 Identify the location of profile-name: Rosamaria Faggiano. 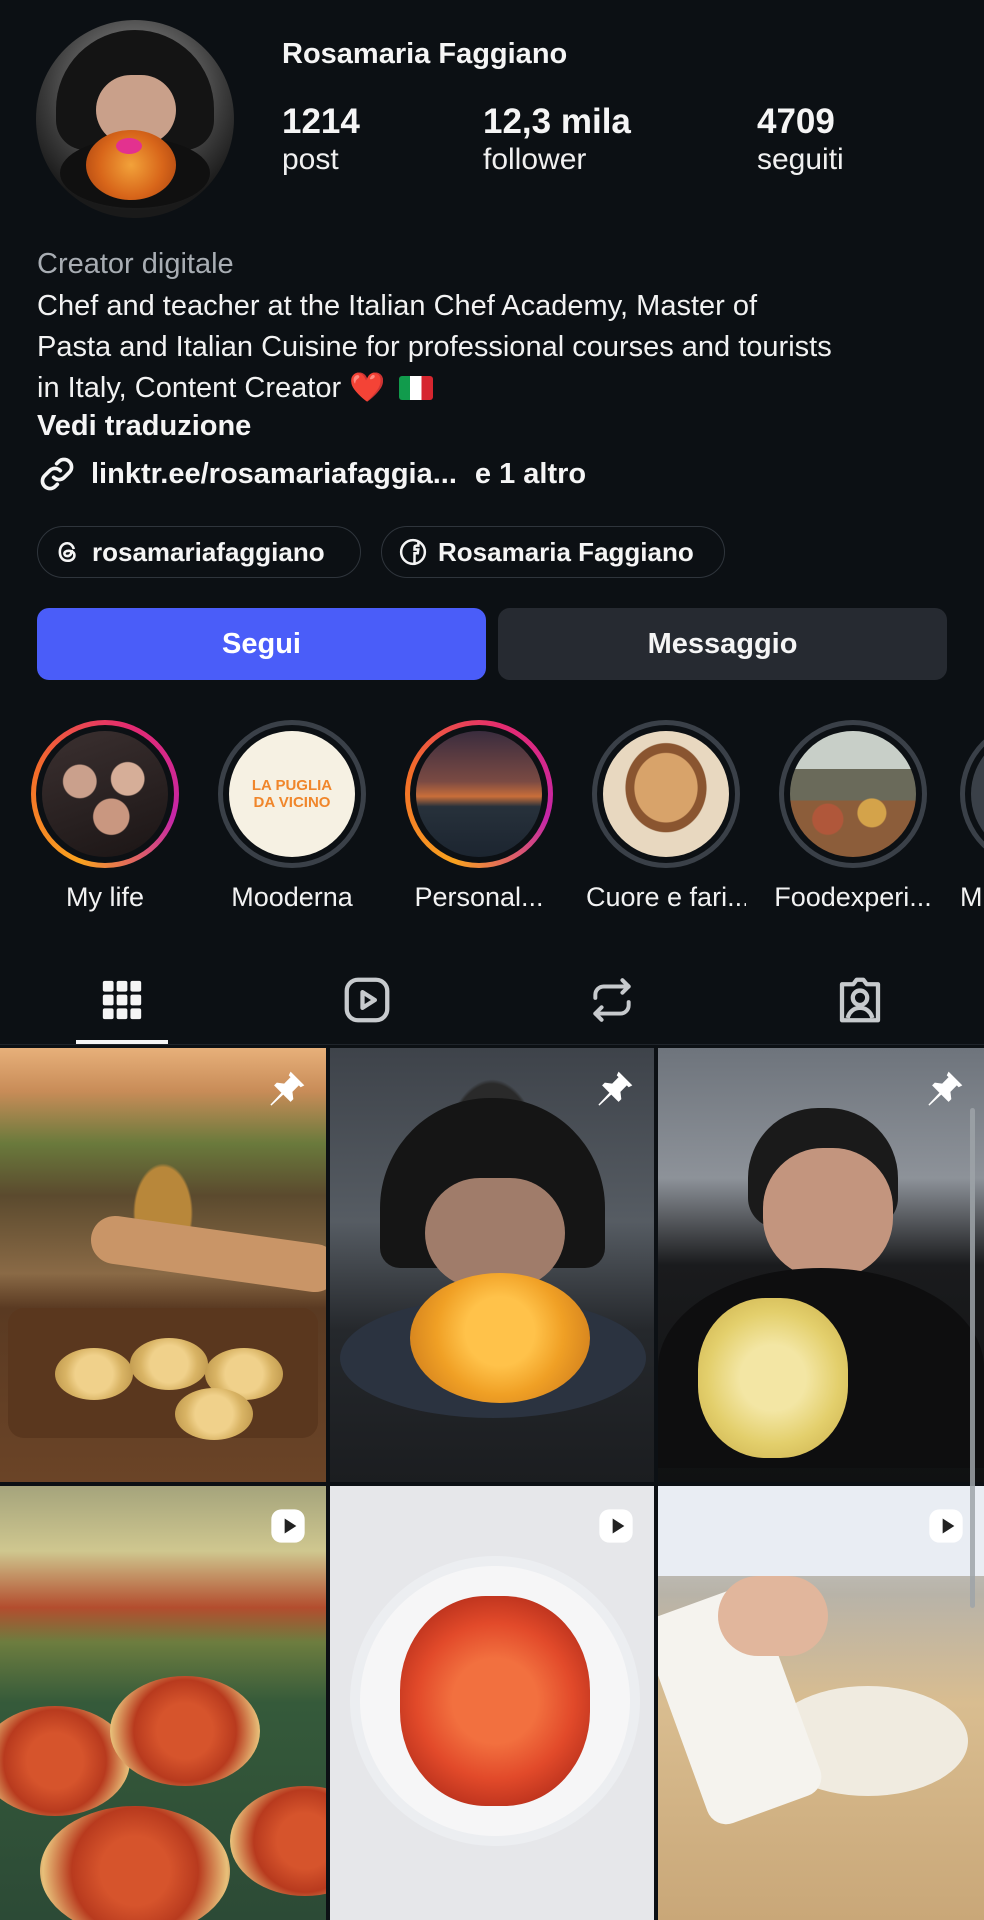
(425, 54).